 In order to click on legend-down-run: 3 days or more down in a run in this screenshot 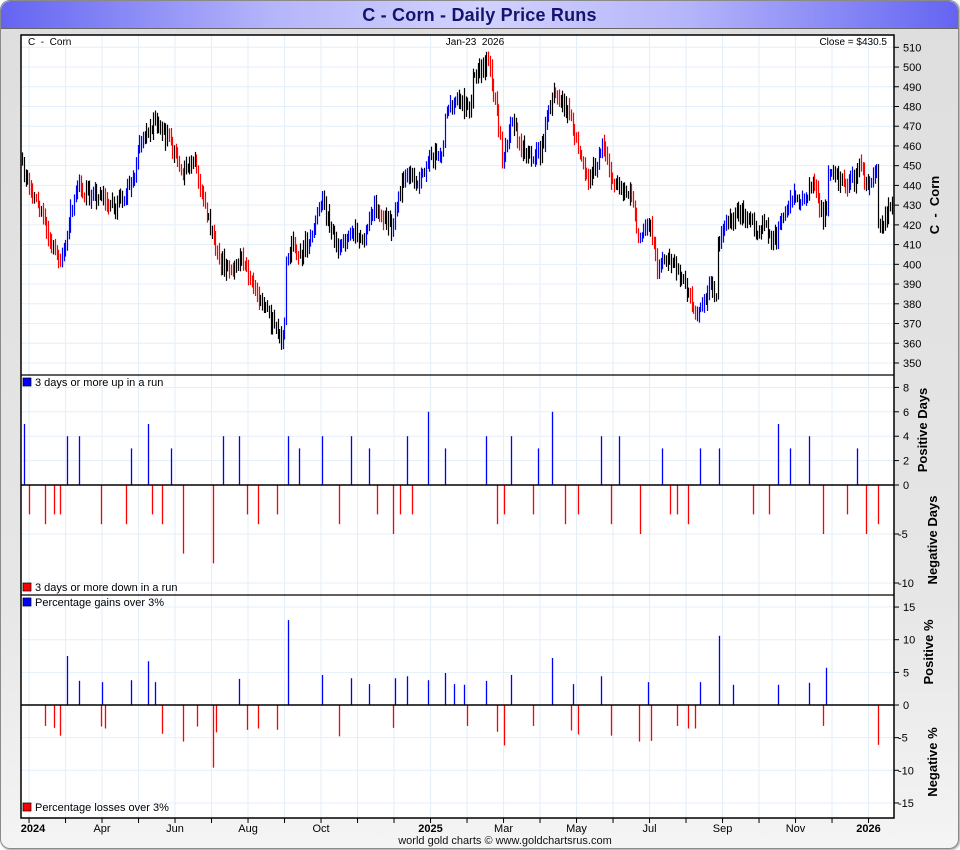, I will do `click(106, 588)`.